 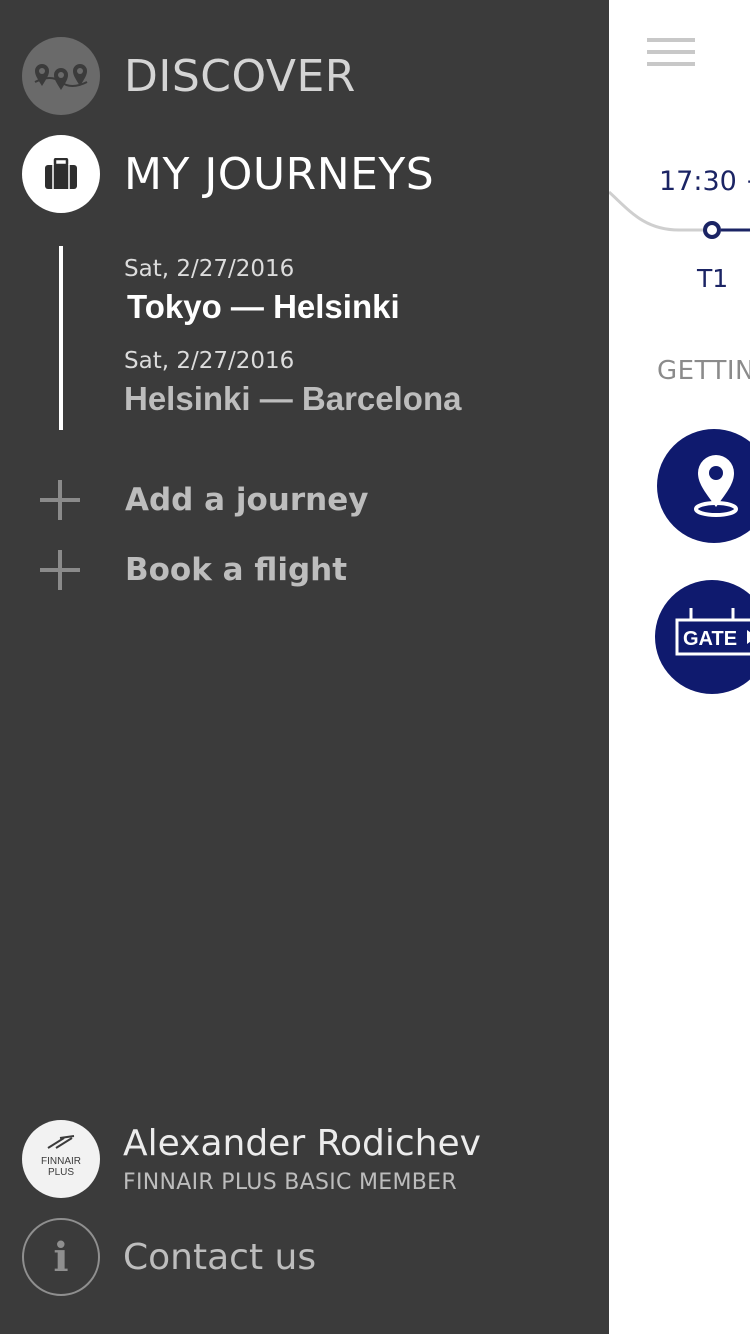 What do you see at coordinates (61, 338) in the screenshot?
I see `journeys-indicator-line` at bounding box center [61, 338].